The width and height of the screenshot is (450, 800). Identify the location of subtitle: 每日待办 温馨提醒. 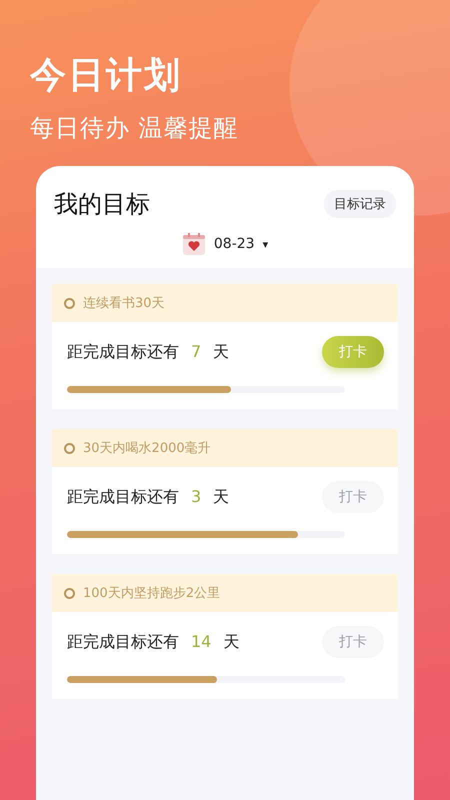
(135, 128).